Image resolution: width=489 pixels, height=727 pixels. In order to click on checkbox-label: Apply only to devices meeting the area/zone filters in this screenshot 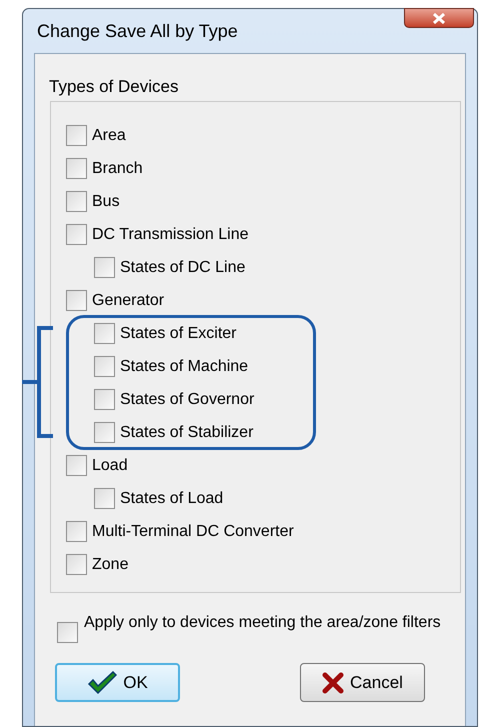, I will do `click(263, 623)`.